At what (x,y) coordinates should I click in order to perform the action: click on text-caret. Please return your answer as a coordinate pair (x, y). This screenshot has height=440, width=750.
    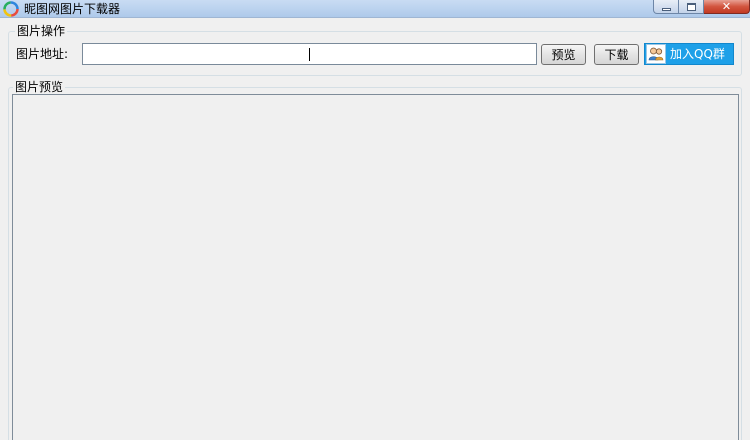
    Looking at the image, I should click on (309, 54).